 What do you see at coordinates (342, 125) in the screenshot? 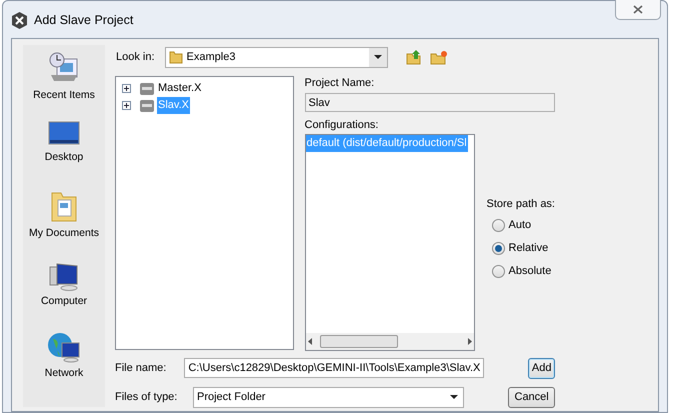
I see `configurations-label: Configurations:` at bounding box center [342, 125].